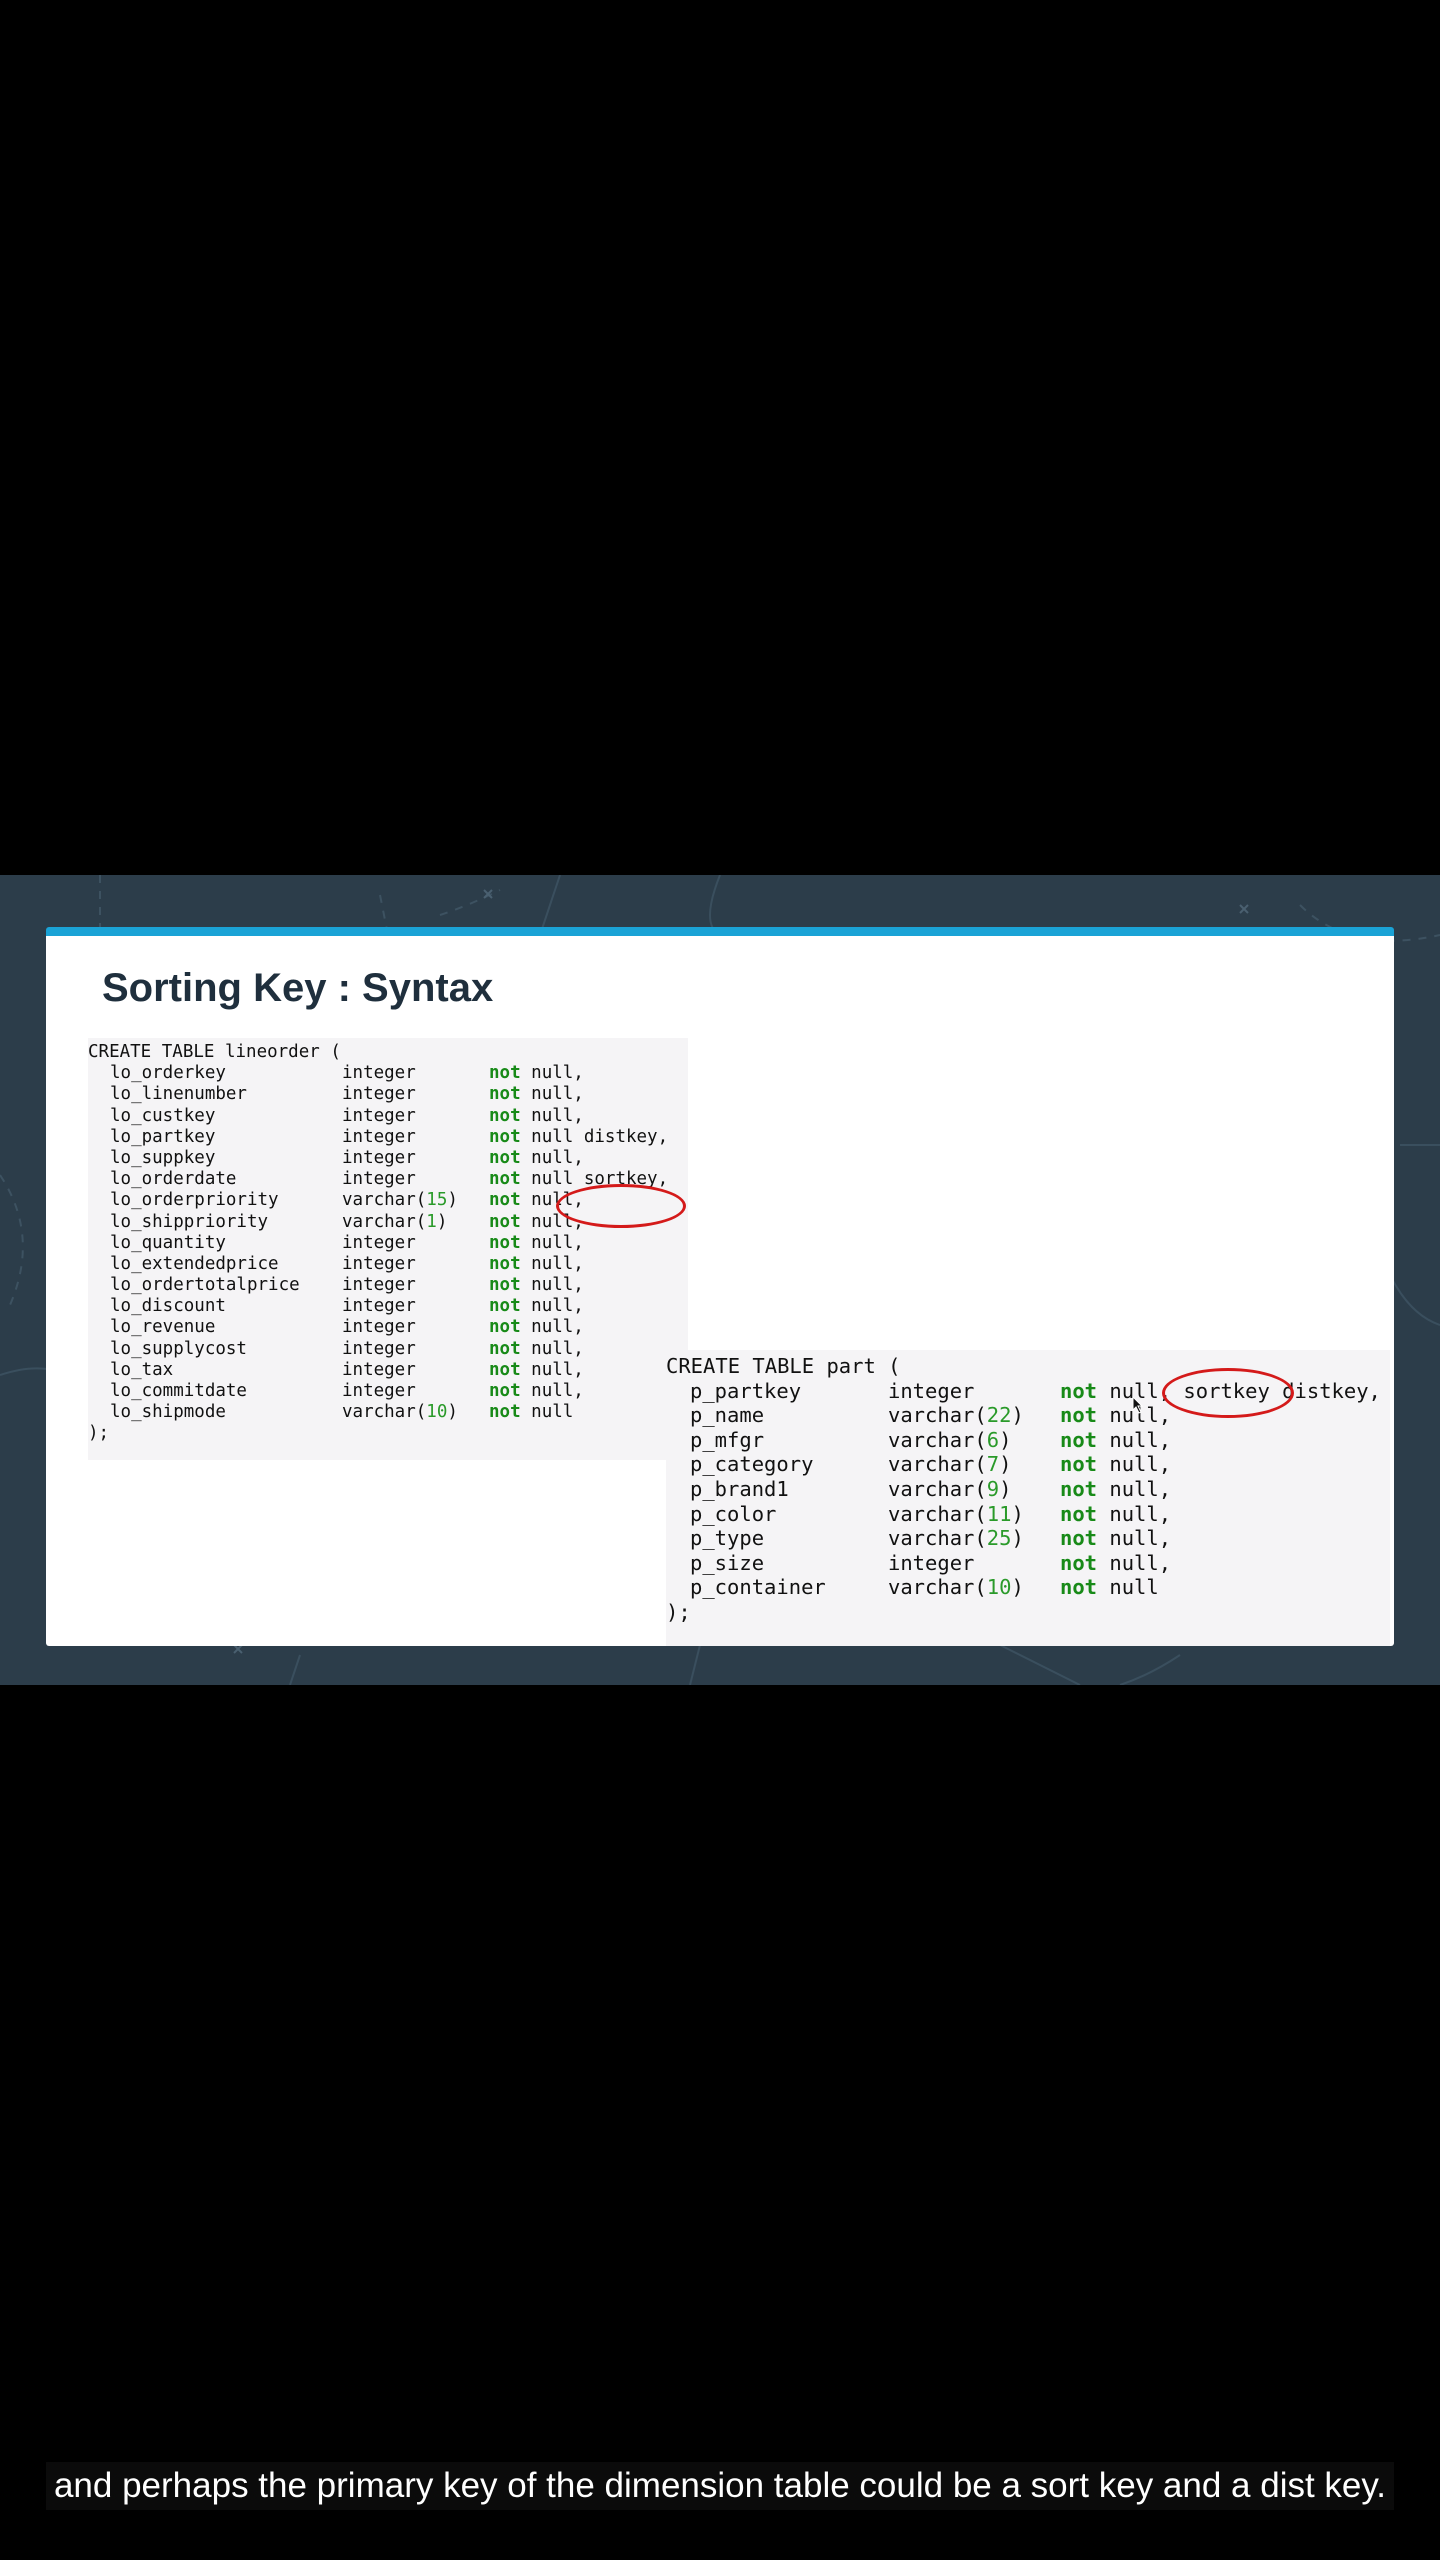 The height and width of the screenshot is (2560, 1440). Describe the element at coordinates (388, 1243) in the screenshot. I see `lineorder-column-row: lo_quantity integer not null,` at that location.